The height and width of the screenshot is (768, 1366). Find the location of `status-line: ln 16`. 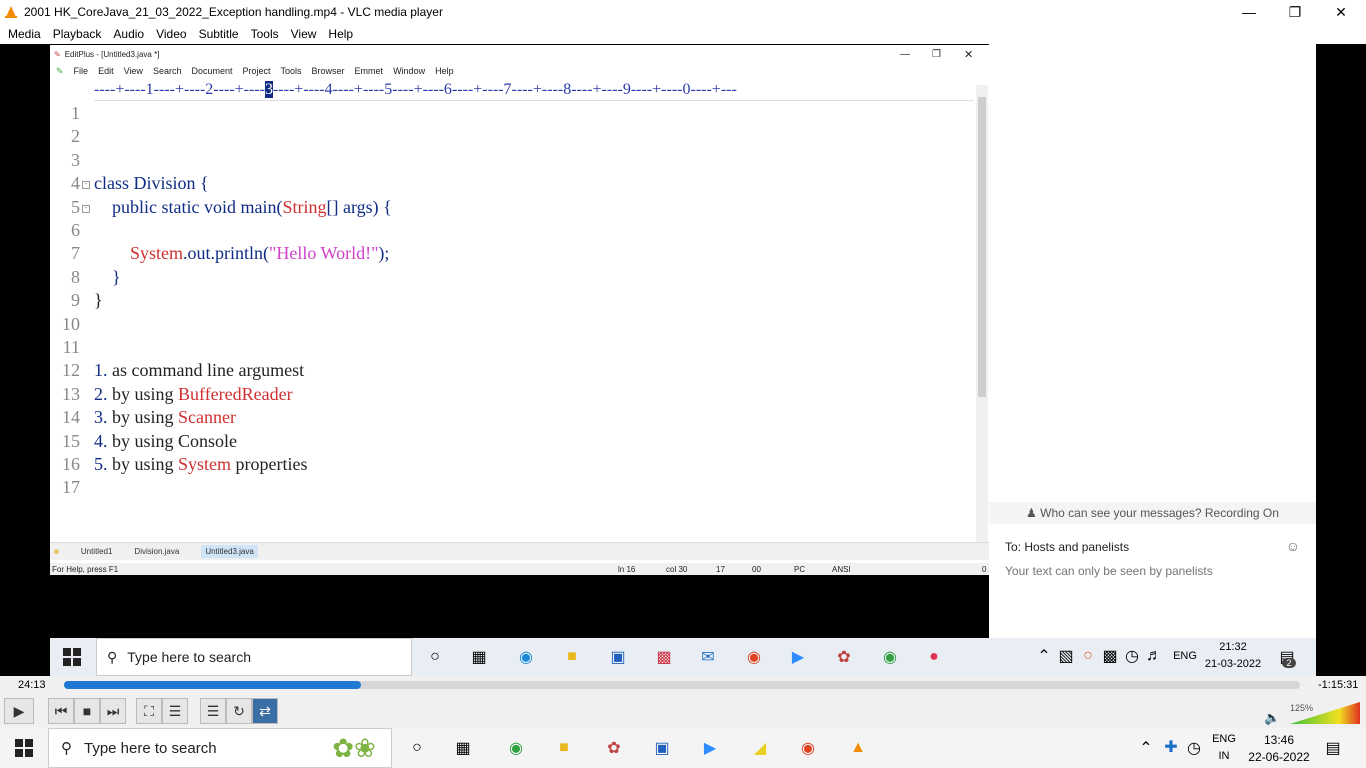

status-line: ln 16 is located at coordinates (627, 569).